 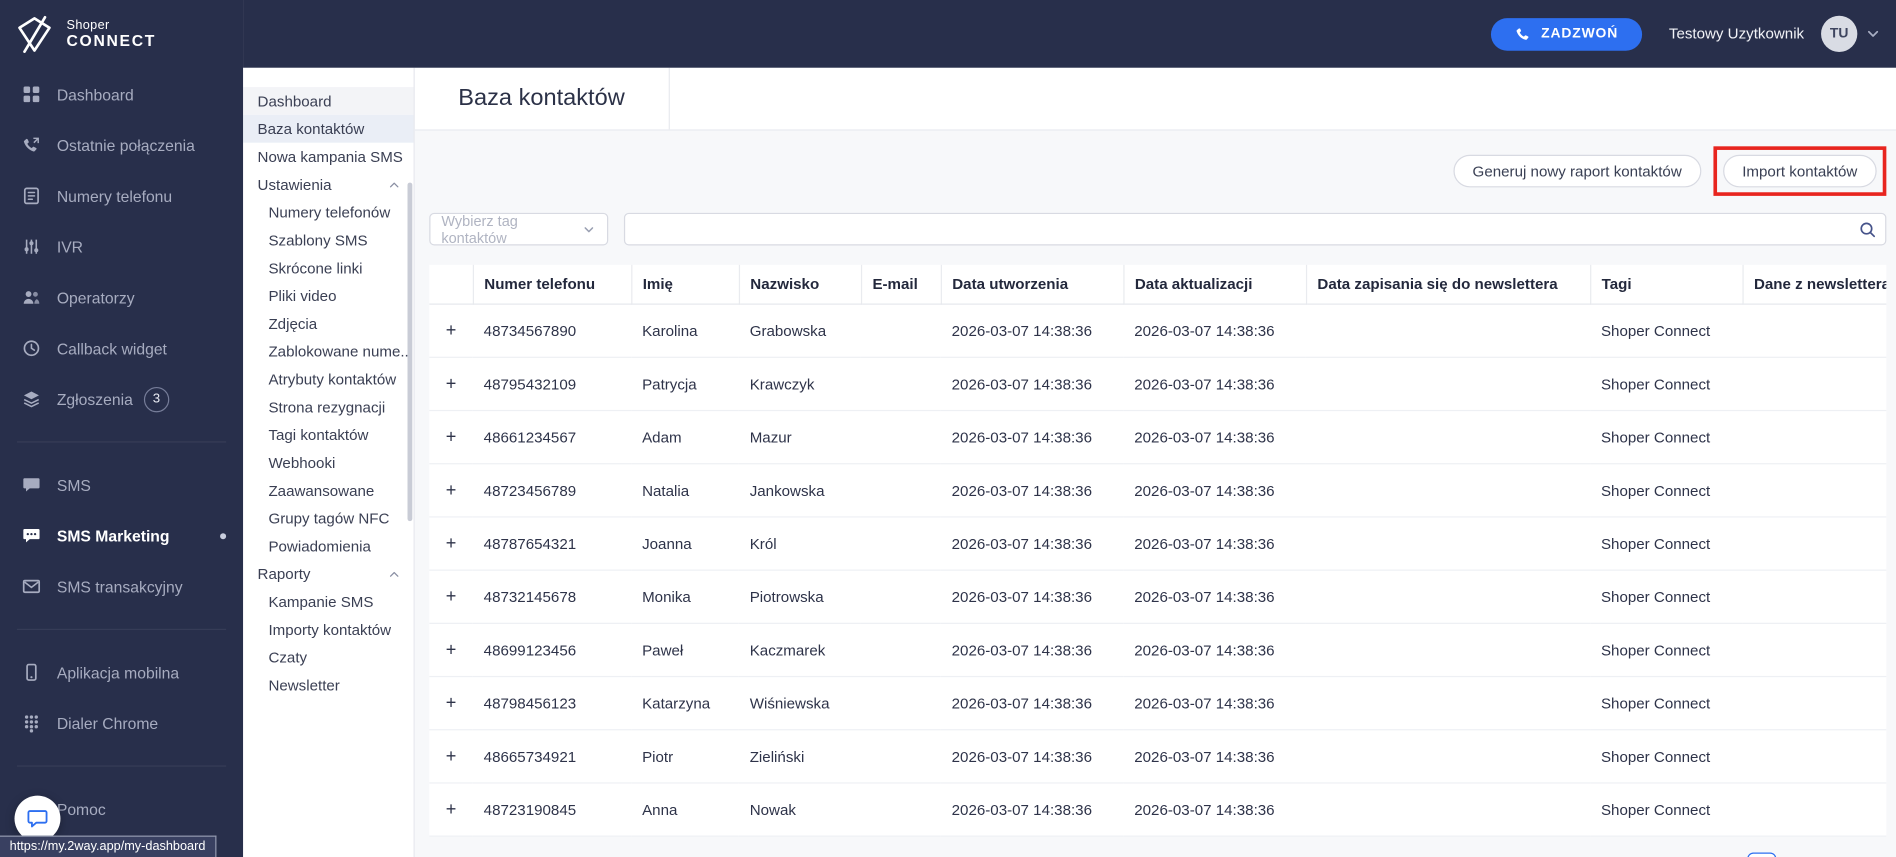 I want to click on cell-phone: 48661234567, so click(x=552, y=437).